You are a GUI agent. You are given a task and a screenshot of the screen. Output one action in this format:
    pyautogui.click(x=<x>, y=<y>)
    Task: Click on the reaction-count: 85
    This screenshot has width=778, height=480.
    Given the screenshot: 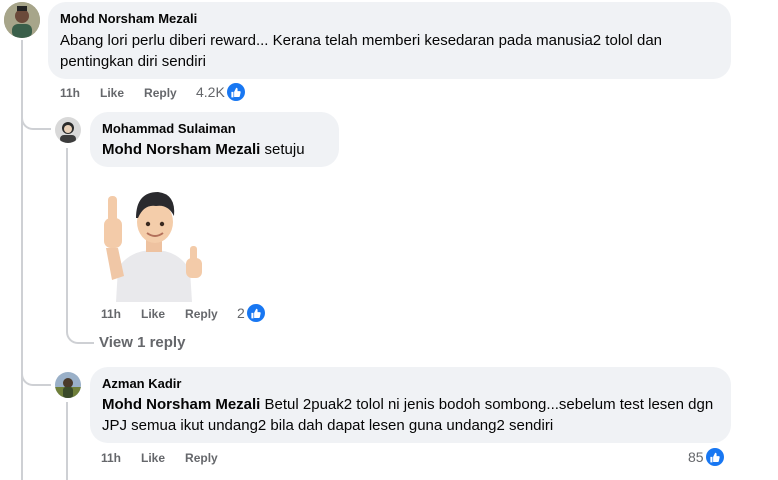 What is the action you would take?
    pyautogui.click(x=706, y=457)
    